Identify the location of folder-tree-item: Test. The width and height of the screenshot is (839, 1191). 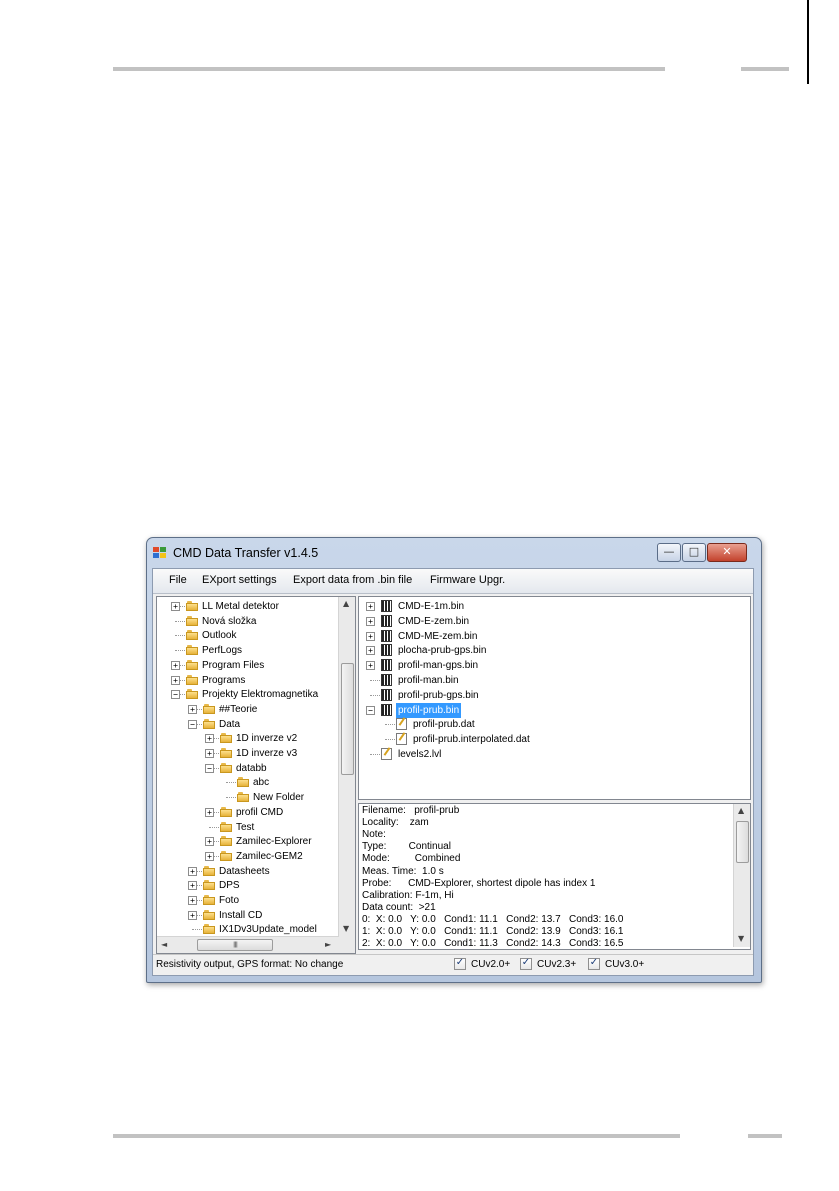
(248, 827).